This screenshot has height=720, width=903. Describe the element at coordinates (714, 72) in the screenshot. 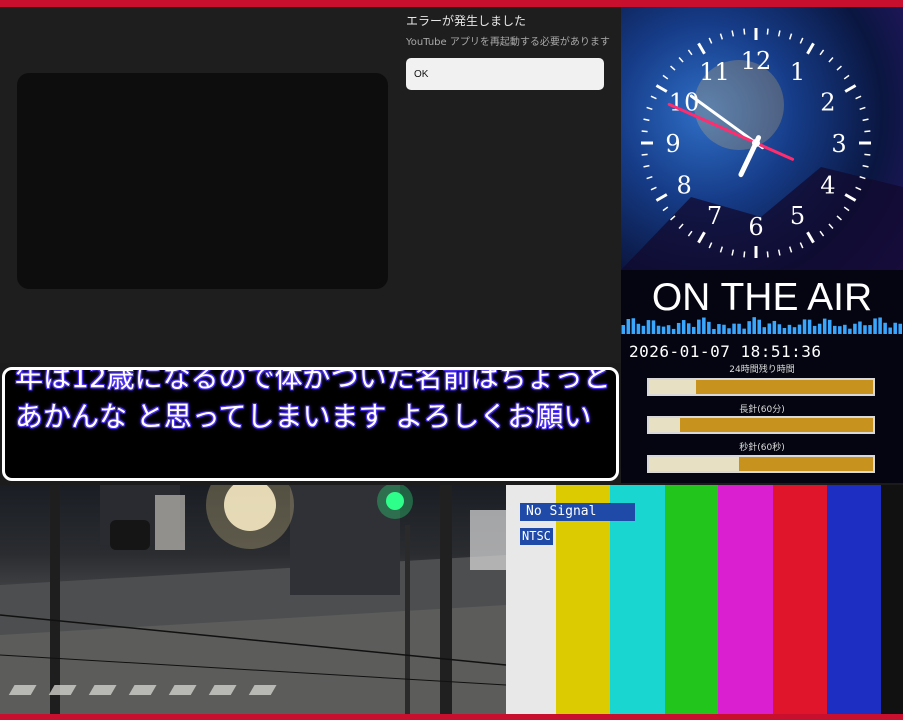

I see `clock-numeral: 11` at that location.